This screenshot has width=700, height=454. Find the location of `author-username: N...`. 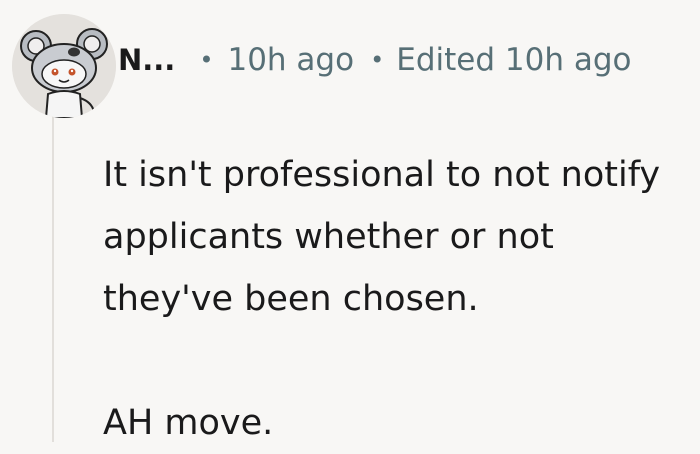

author-username: N... is located at coordinates (146, 60).